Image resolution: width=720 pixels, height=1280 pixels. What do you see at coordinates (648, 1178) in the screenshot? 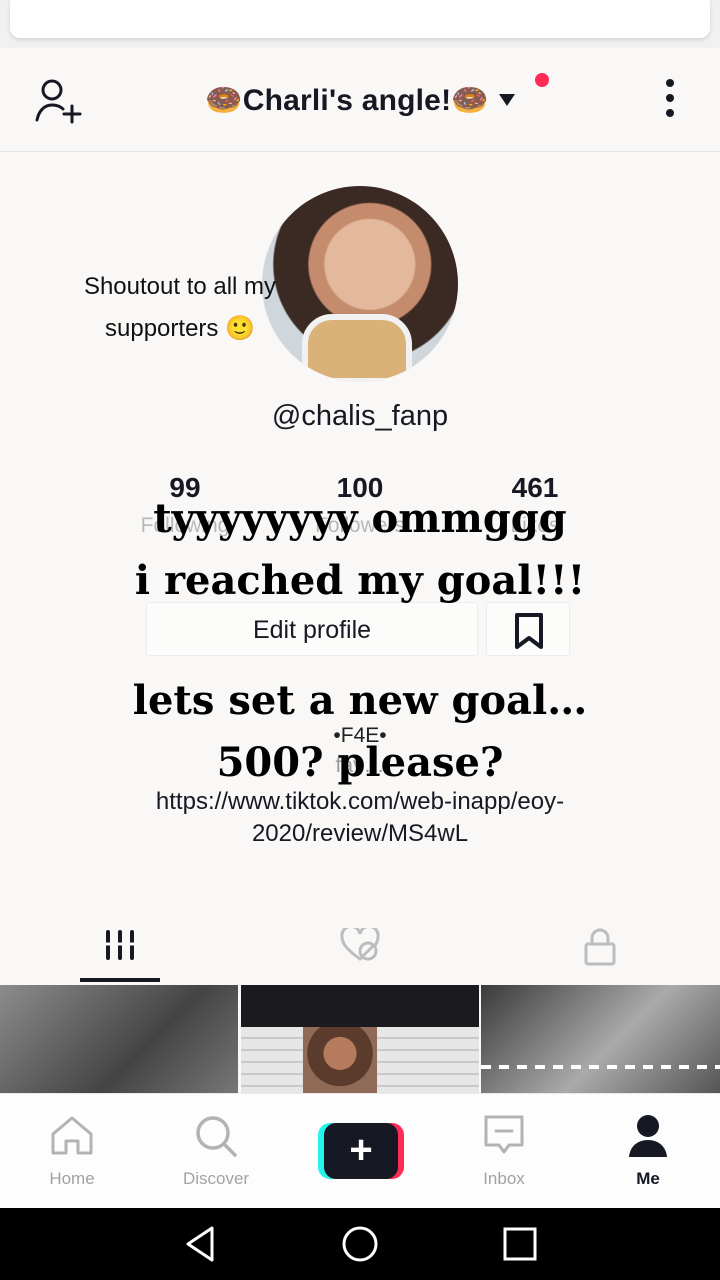
I see `nav-label: Me` at bounding box center [648, 1178].